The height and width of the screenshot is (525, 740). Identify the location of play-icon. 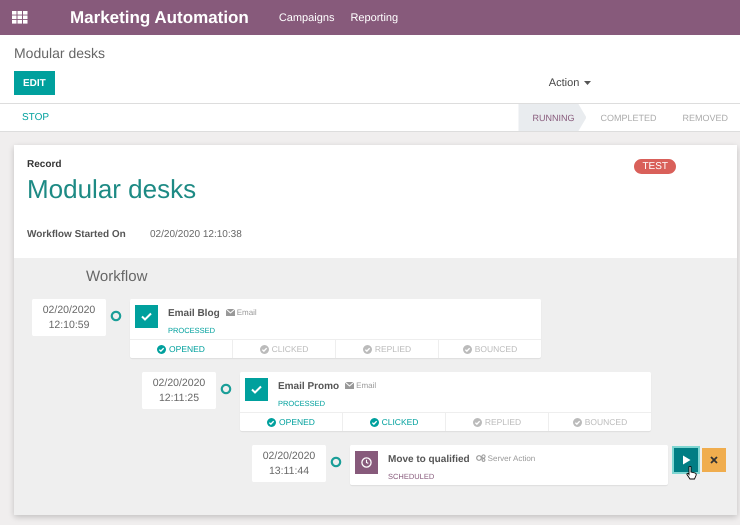
(686, 460).